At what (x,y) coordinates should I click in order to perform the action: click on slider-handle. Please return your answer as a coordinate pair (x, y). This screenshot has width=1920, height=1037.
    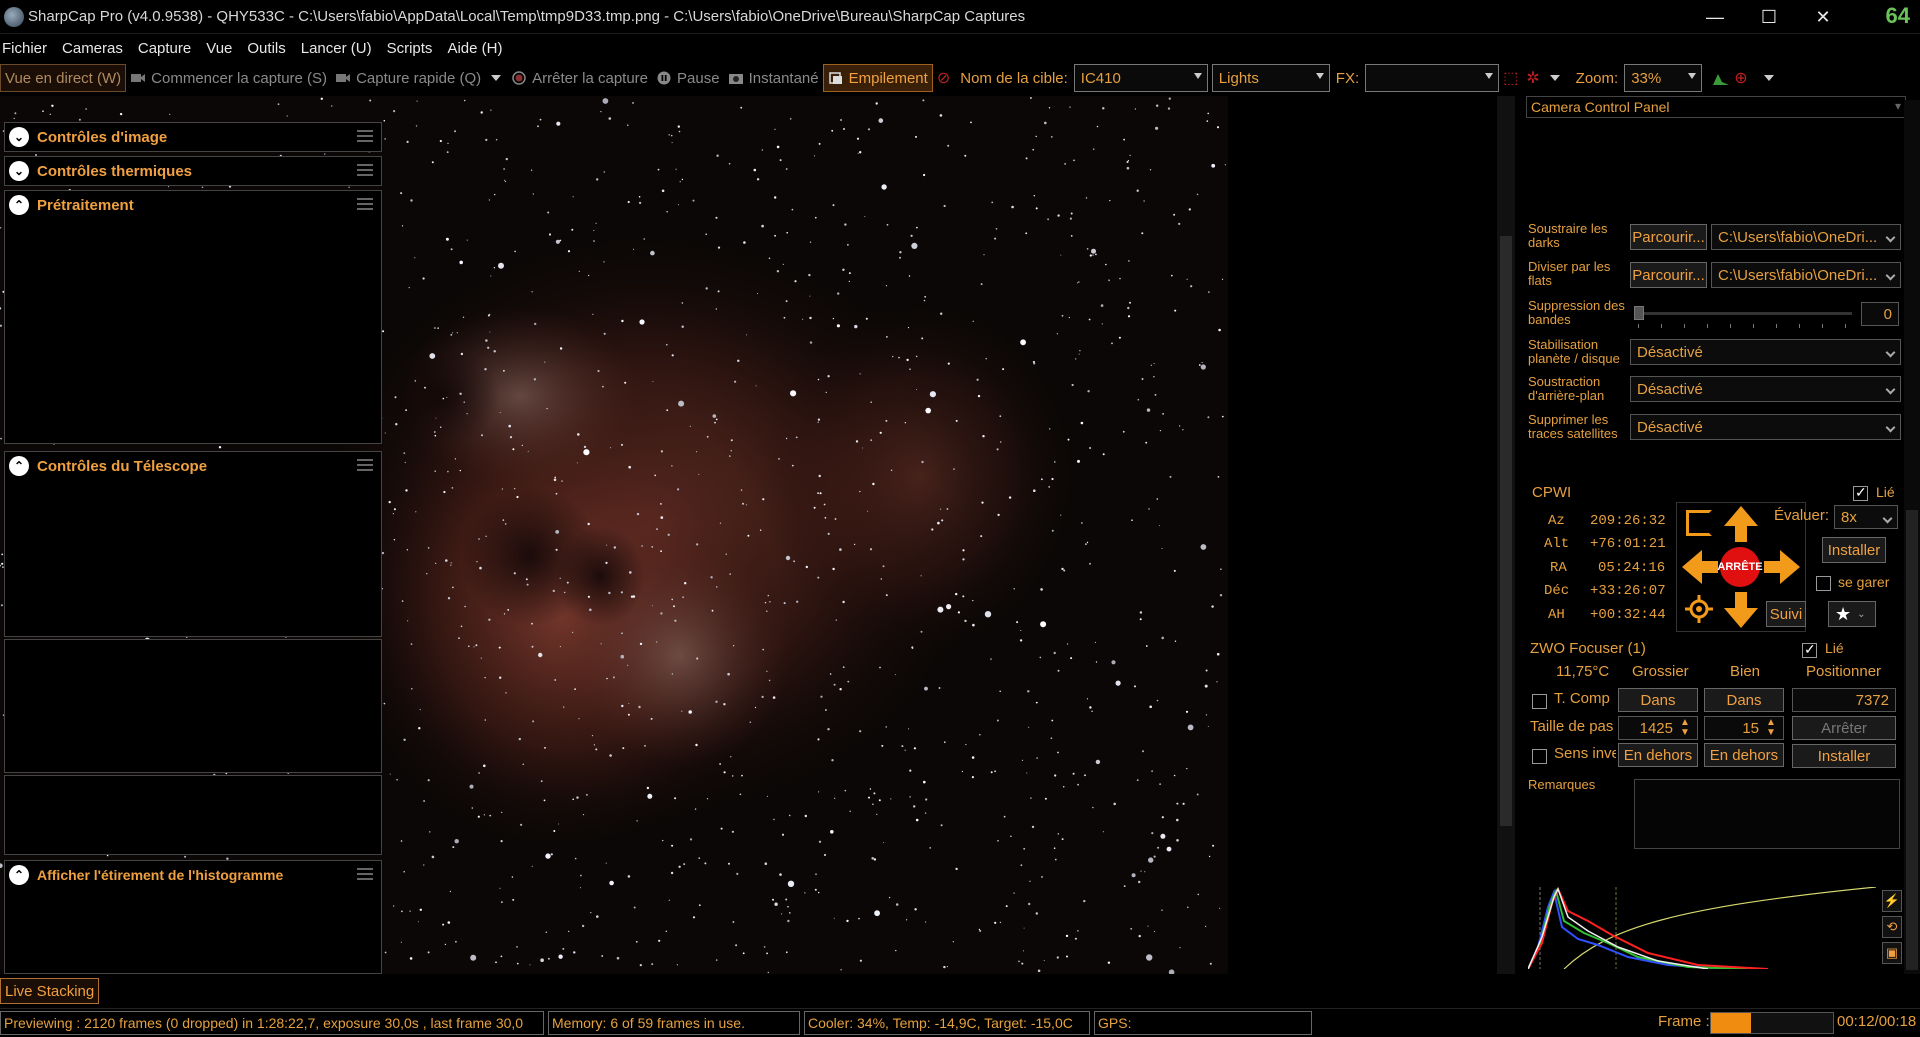
    Looking at the image, I should click on (1639, 313).